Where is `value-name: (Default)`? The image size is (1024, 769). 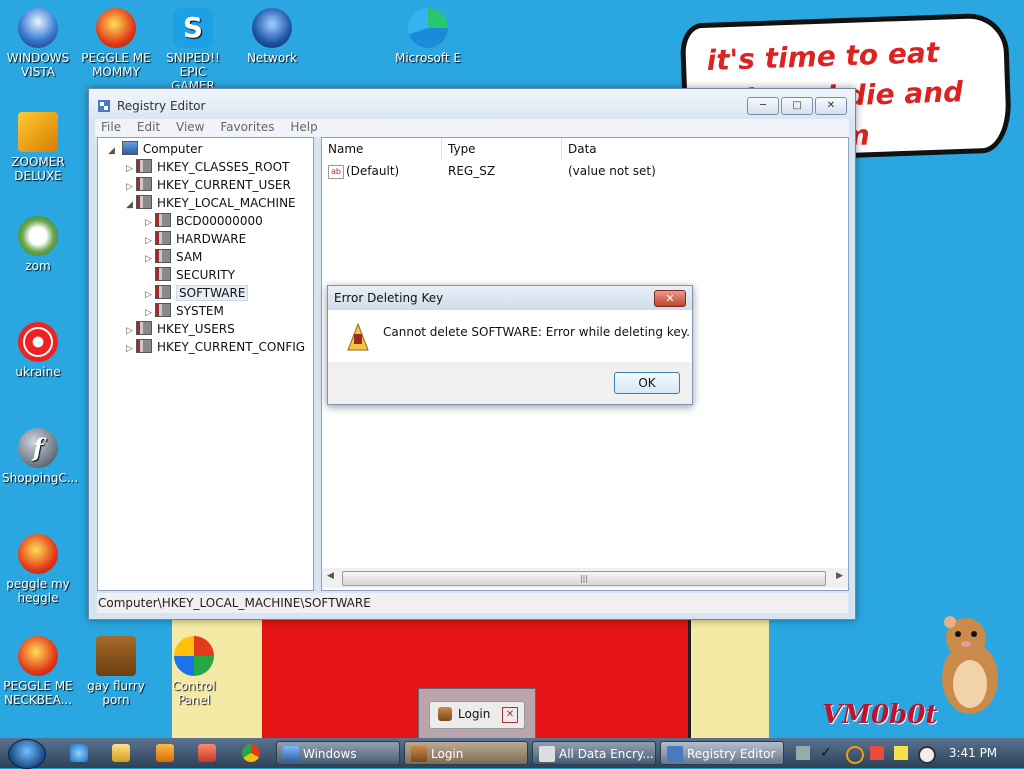
value-name: (Default) is located at coordinates (373, 171).